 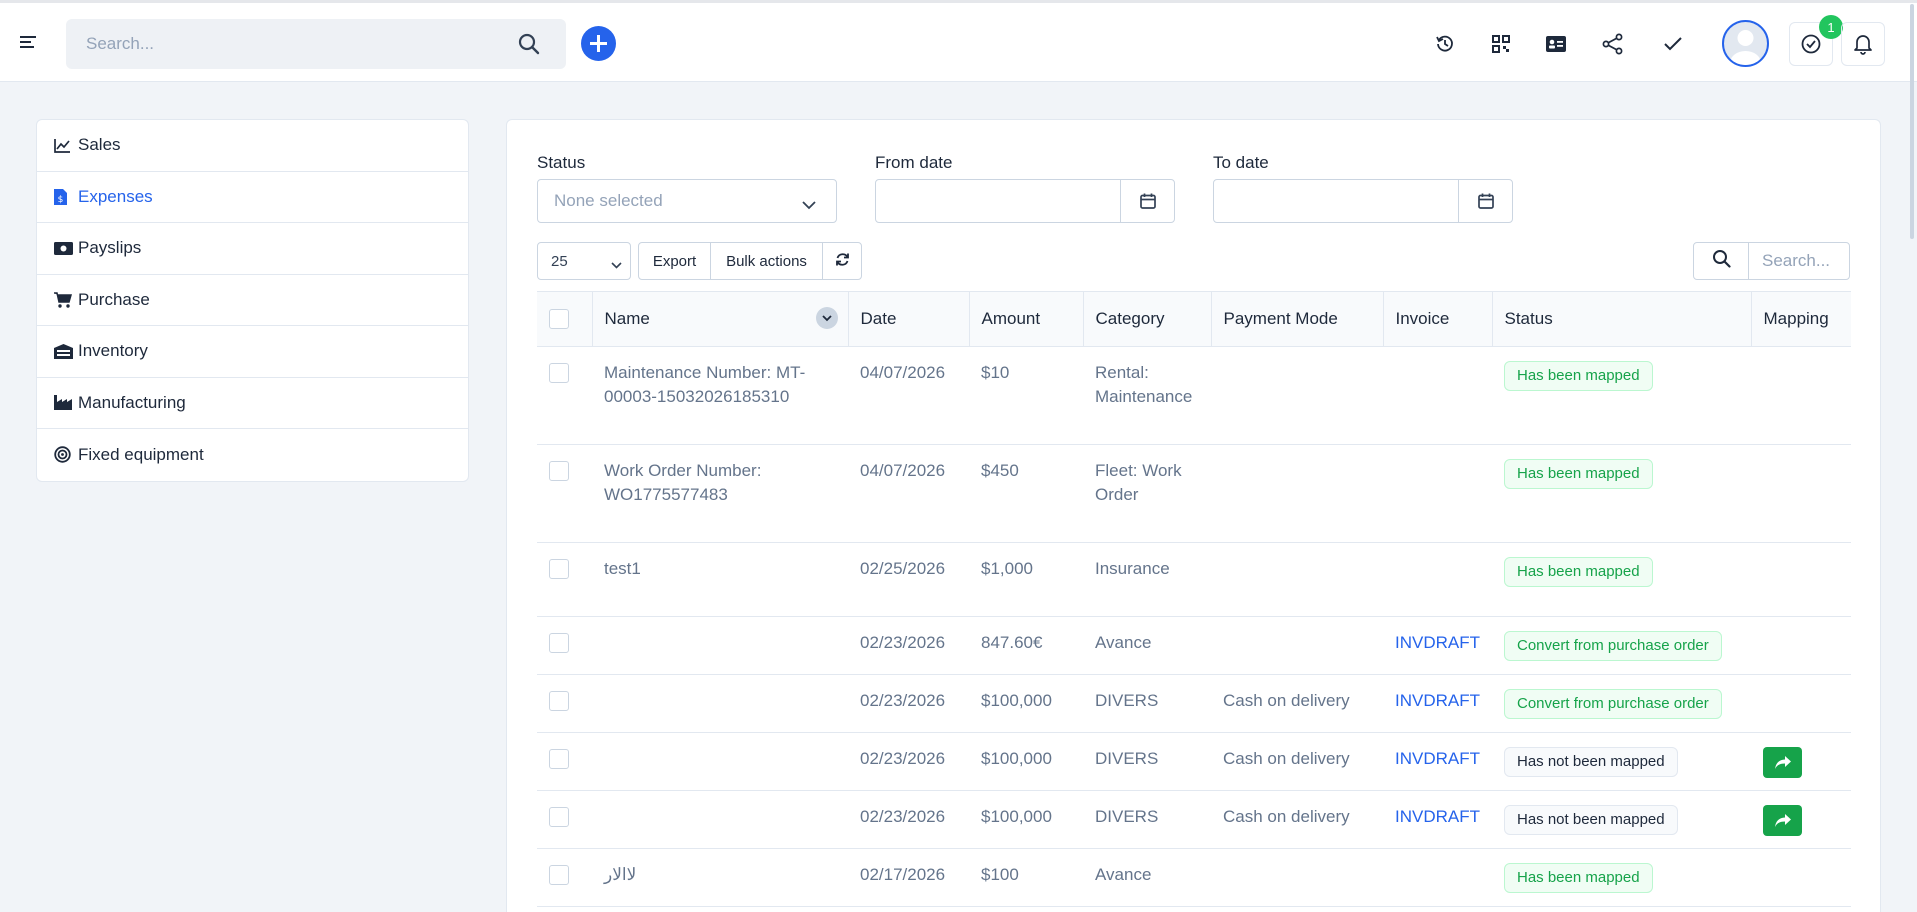 What do you see at coordinates (1025, 201) in the screenshot?
I see `from-date-input` at bounding box center [1025, 201].